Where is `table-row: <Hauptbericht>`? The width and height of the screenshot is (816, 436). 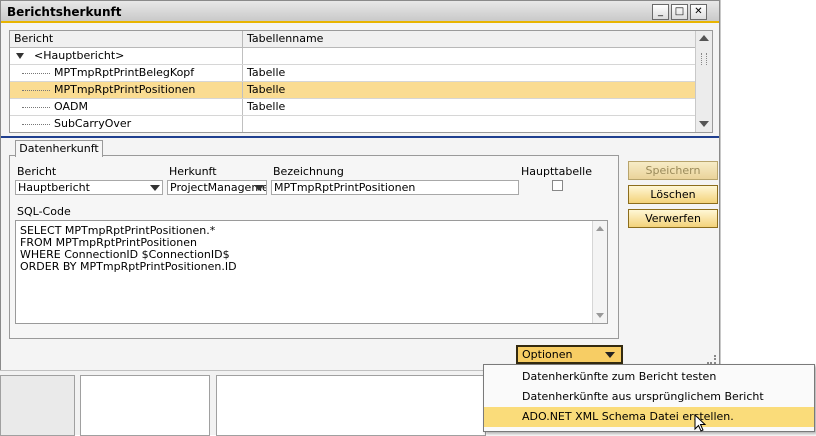
table-row: <Hauptbericht> is located at coordinates (353, 56).